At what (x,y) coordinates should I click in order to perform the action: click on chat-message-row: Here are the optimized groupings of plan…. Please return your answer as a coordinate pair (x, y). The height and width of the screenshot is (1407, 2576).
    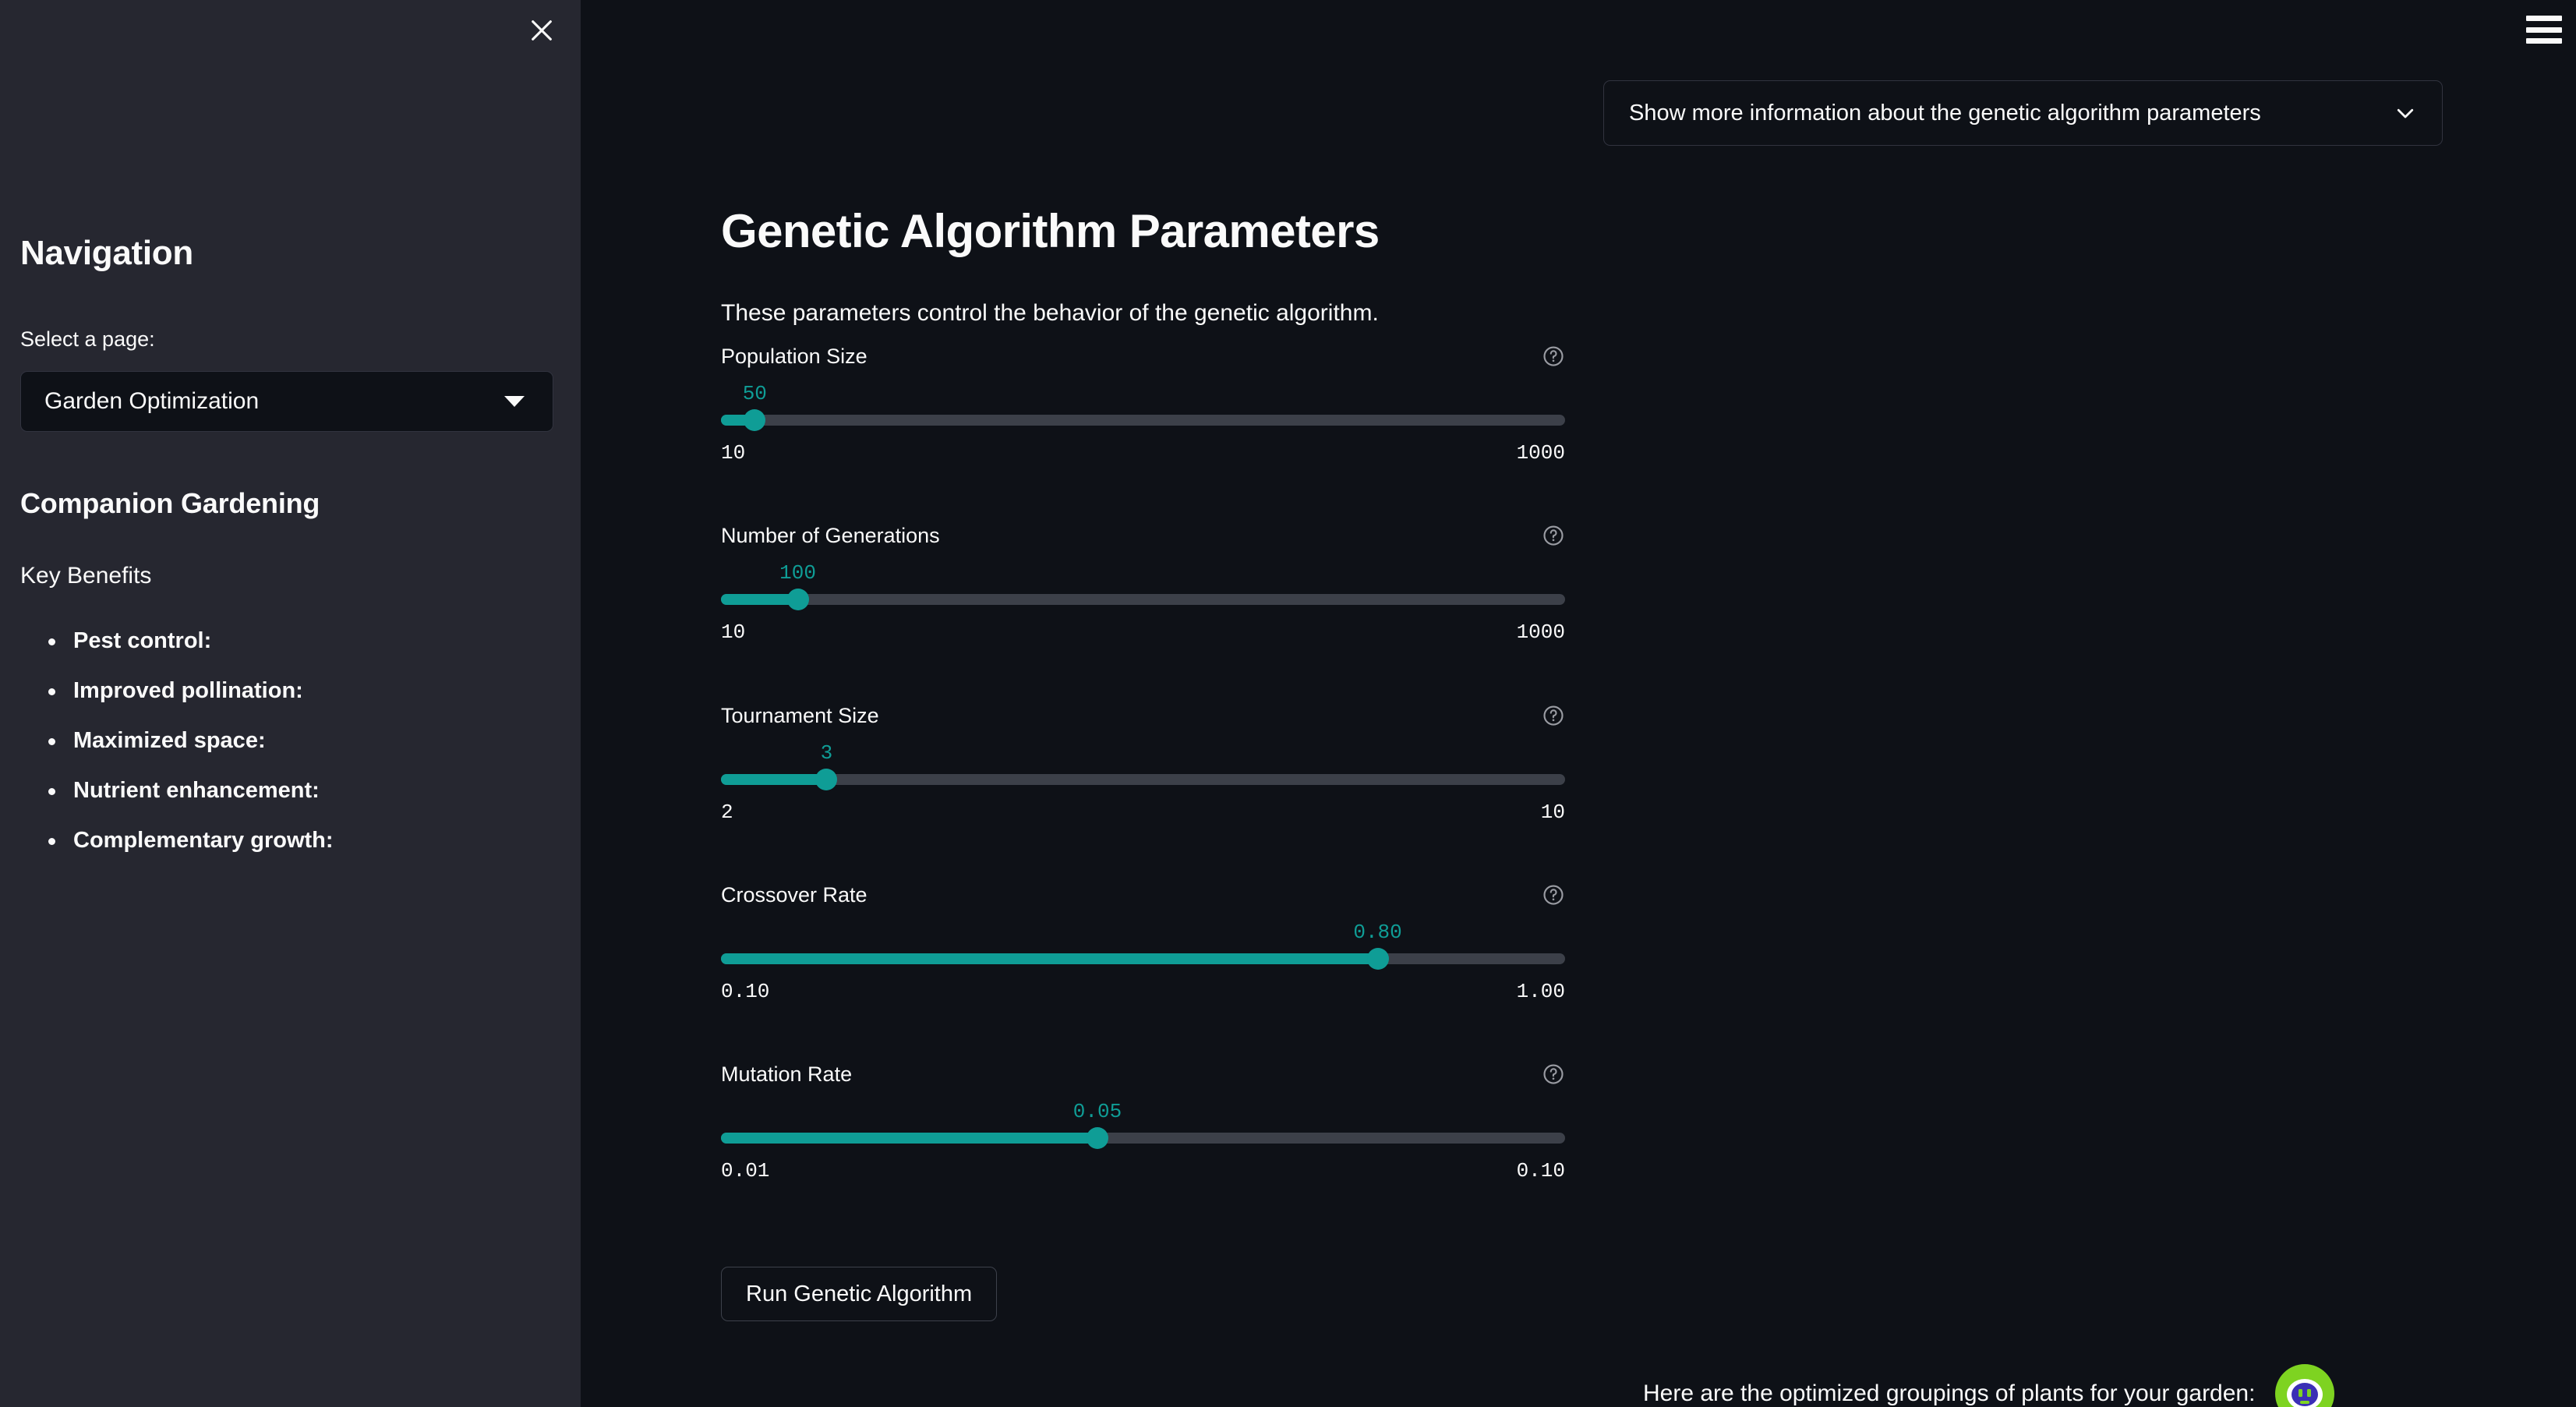
    Looking at the image, I should click on (1989, 1385).